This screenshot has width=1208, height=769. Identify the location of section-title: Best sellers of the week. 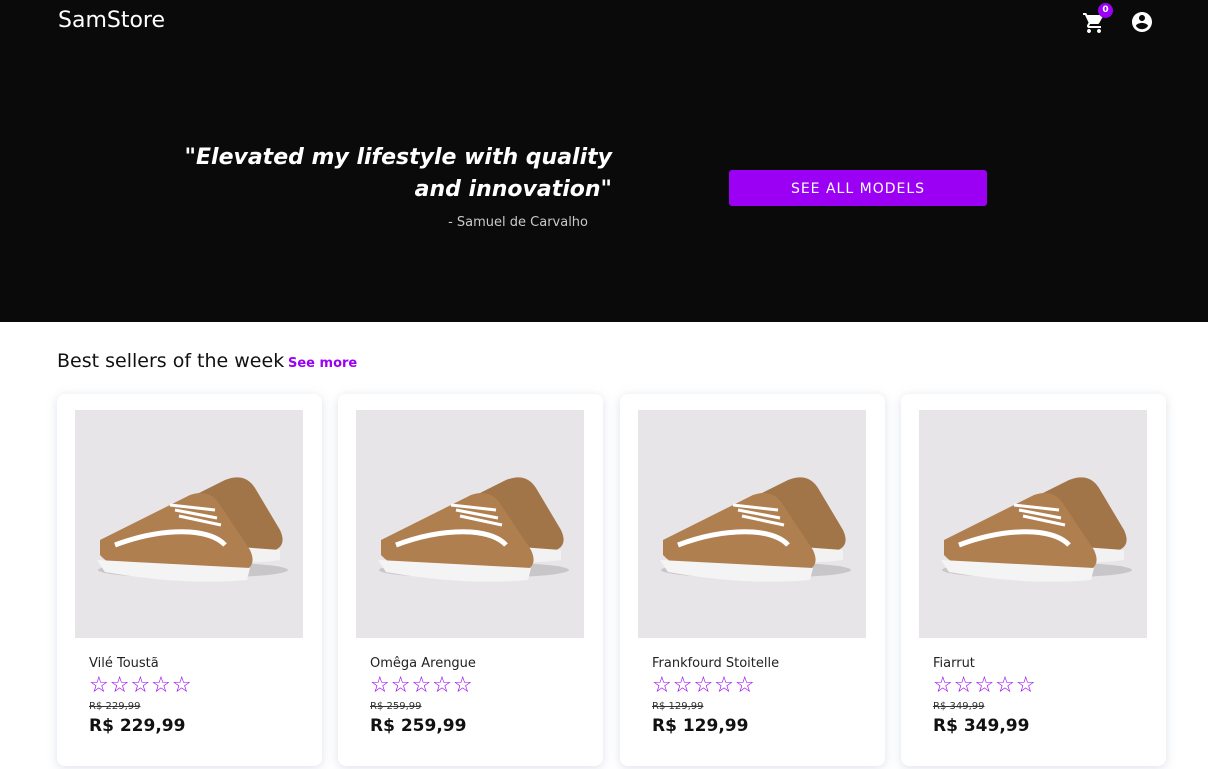
(171, 361).